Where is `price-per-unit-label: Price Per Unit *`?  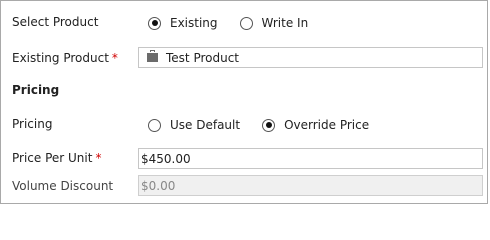 price-per-unit-label: Price Per Unit * is located at coordinates (56, 158).